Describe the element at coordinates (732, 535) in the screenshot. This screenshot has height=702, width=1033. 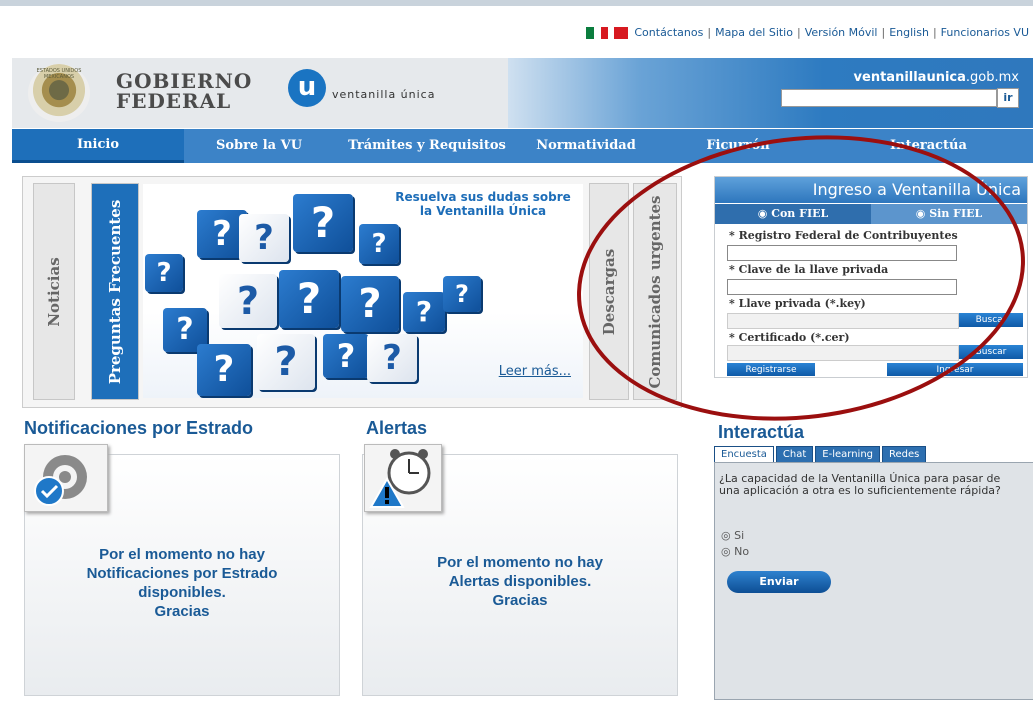
I see `option-si: ◎ Si` at that location.